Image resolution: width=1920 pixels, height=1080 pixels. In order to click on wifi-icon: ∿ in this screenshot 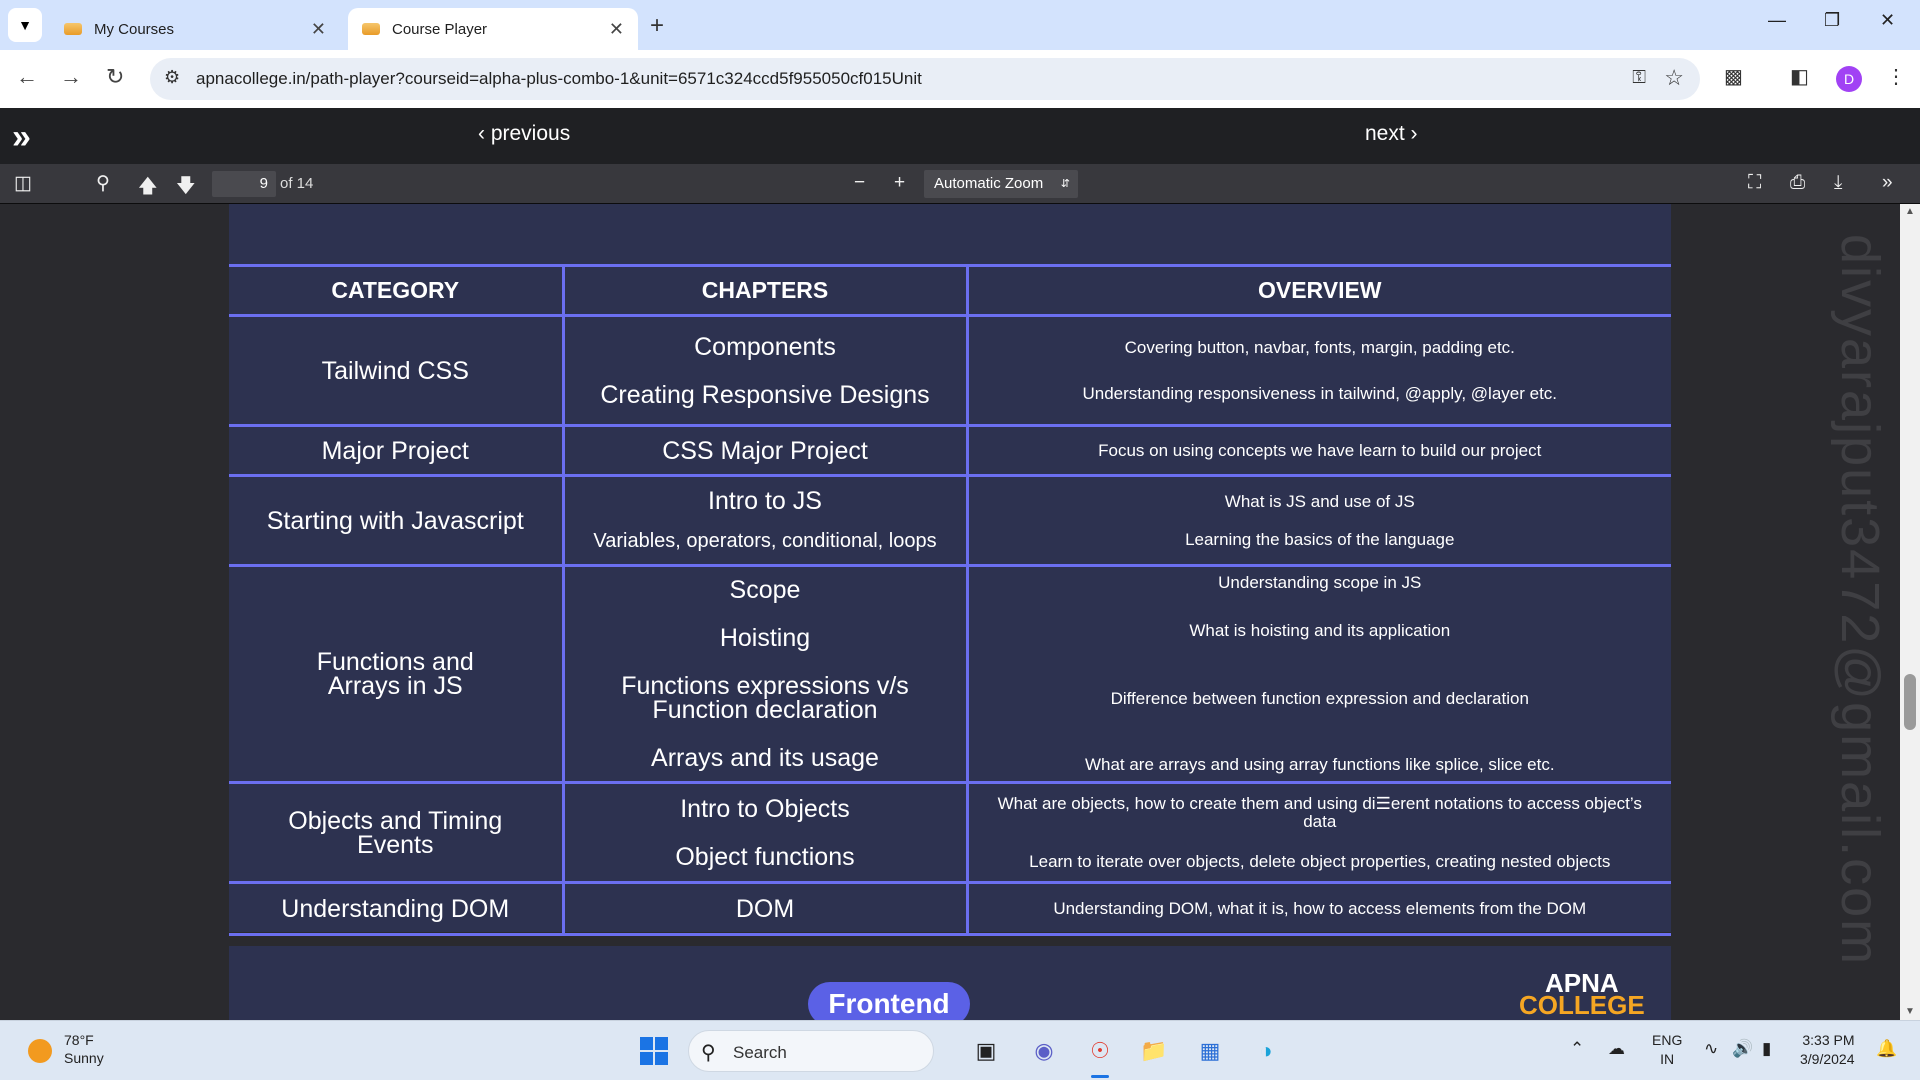, I will do `click(1711, 1049)`.